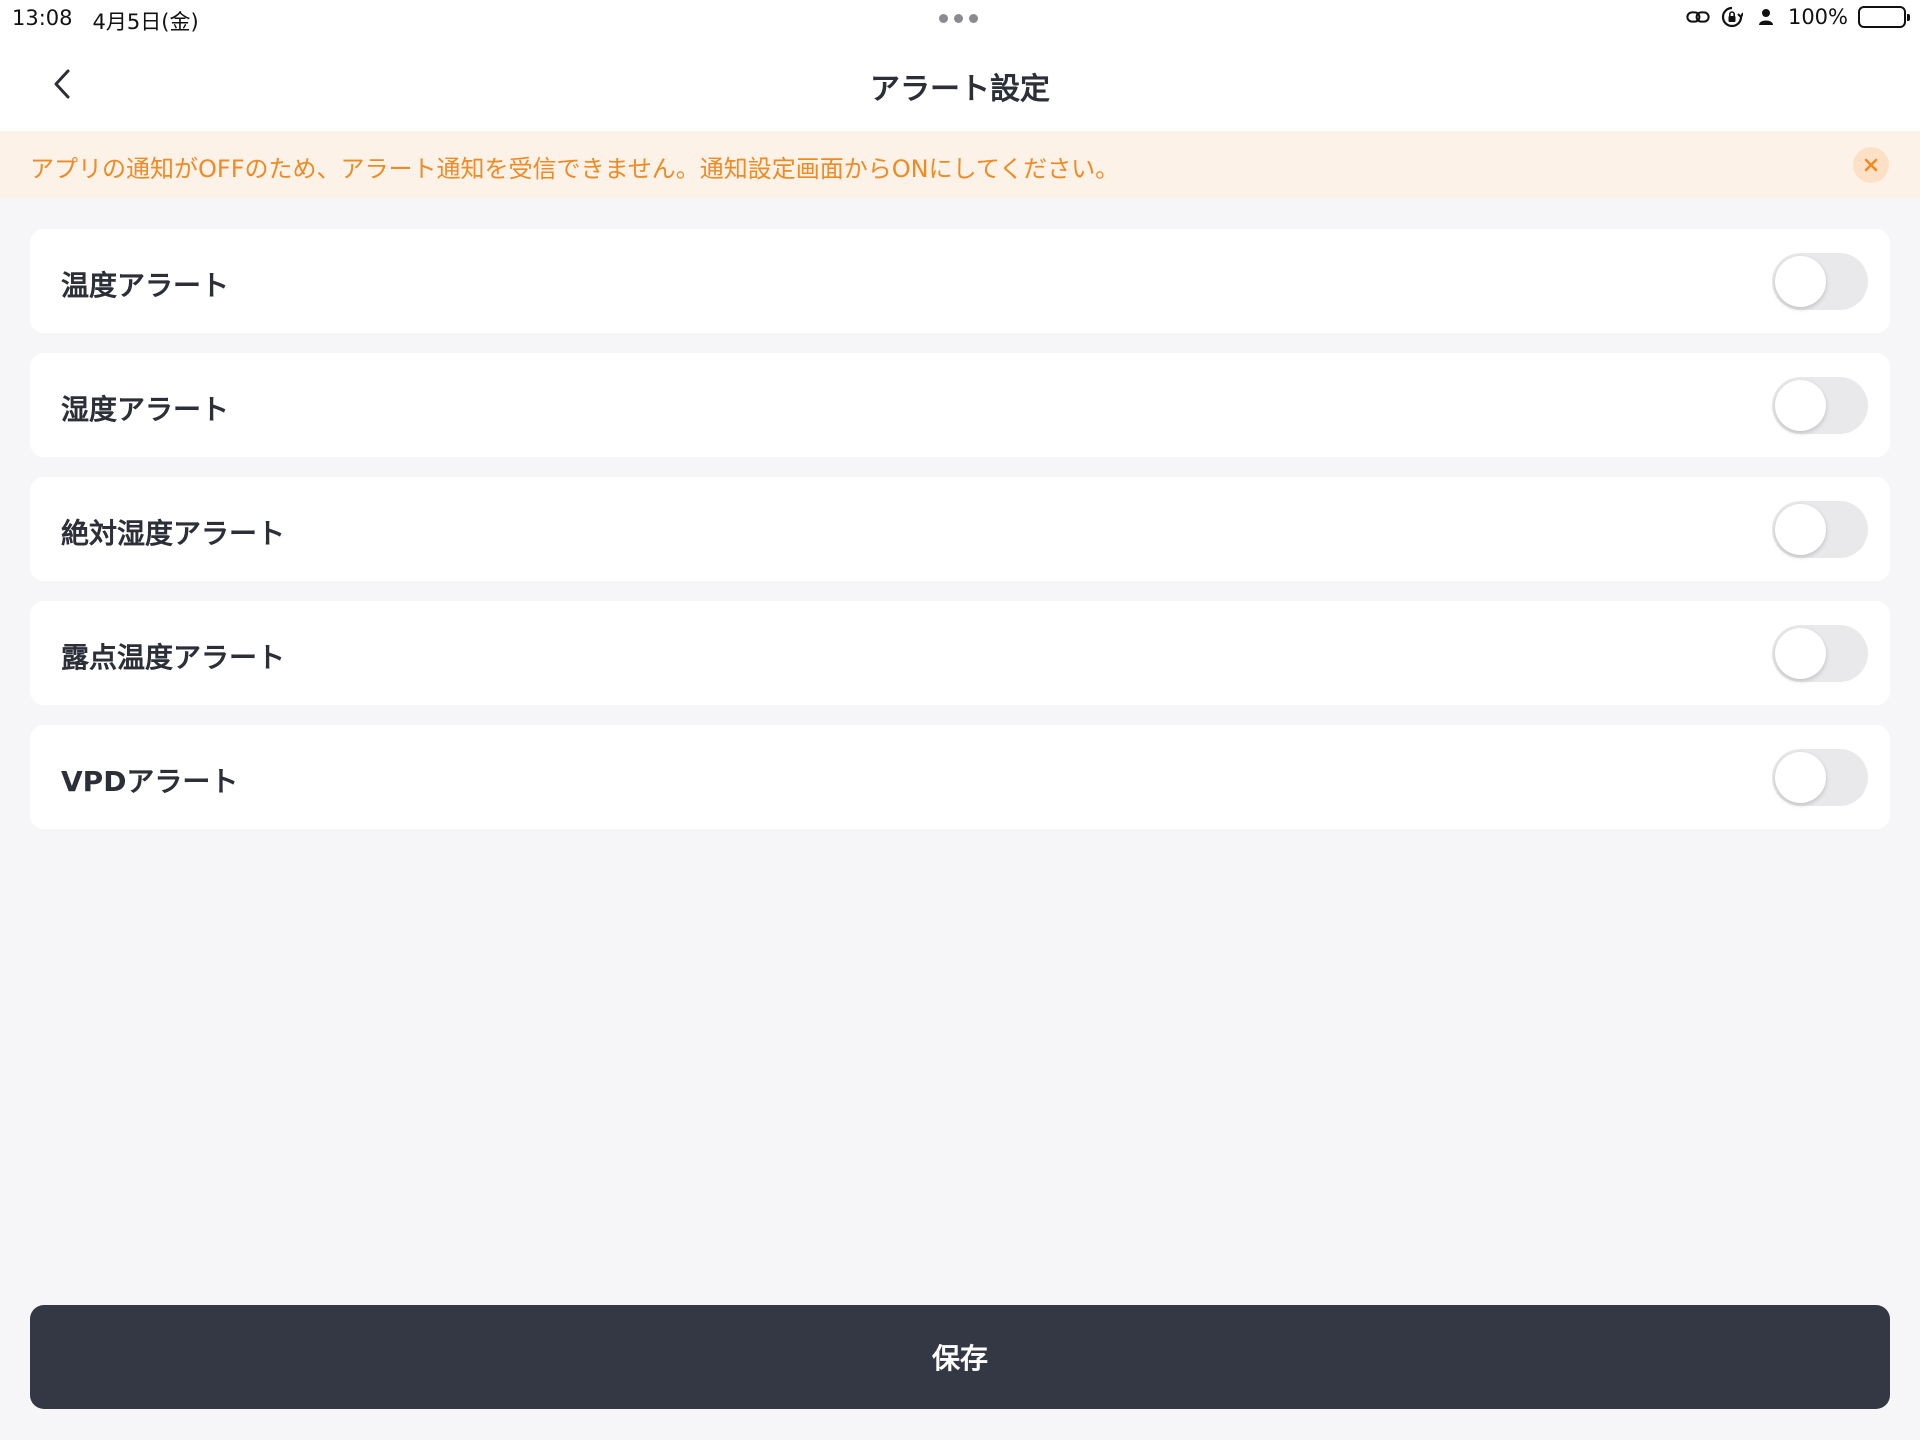  What do you see at coordinates (173, 657) in the screenshot?
I see `alert-label: 露点温度アラート` at bounding box center [173, 657].